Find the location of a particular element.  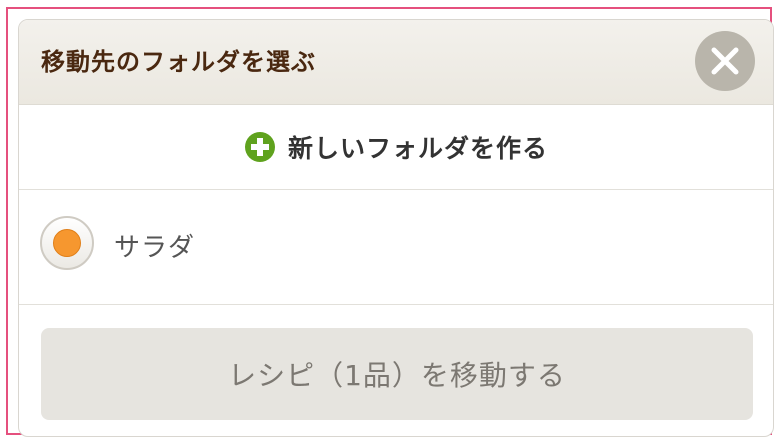

create-new-folder-label: 新しいフォルダを作る is located at coordinates (417, 148).